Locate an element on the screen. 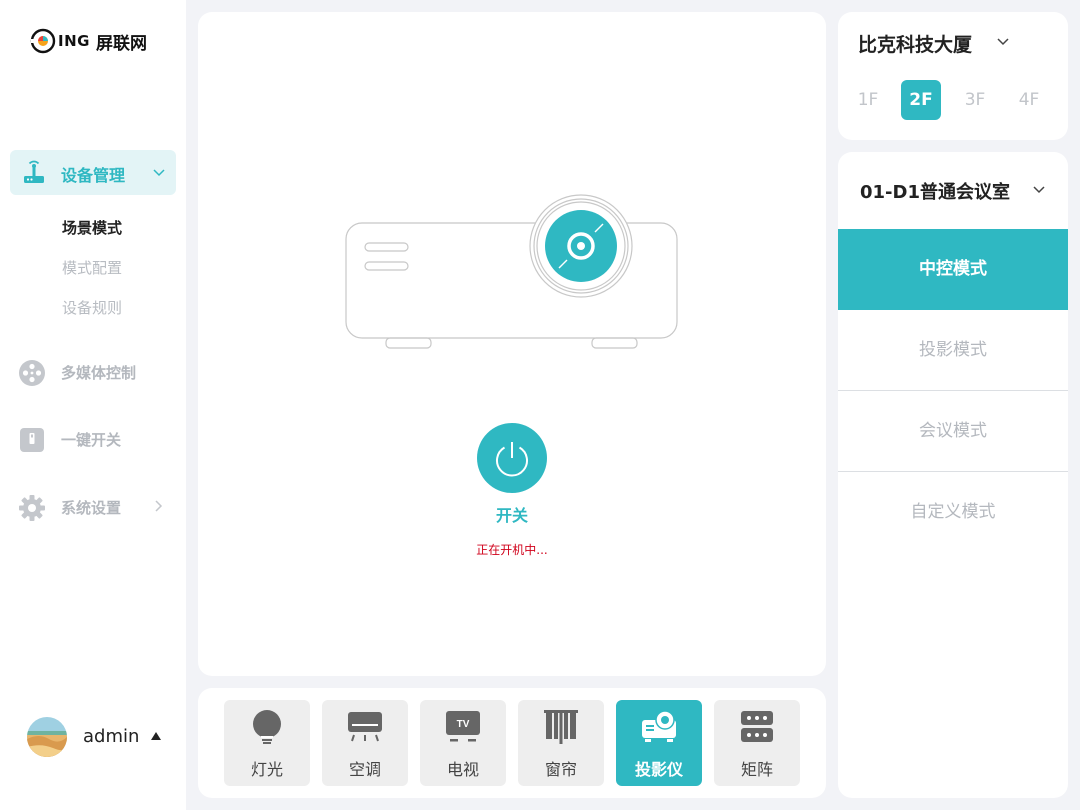 The width and height of the screenshot is (1080, 810). sidebar-item-label: 系统设置 is located at coordinates (91, 508).